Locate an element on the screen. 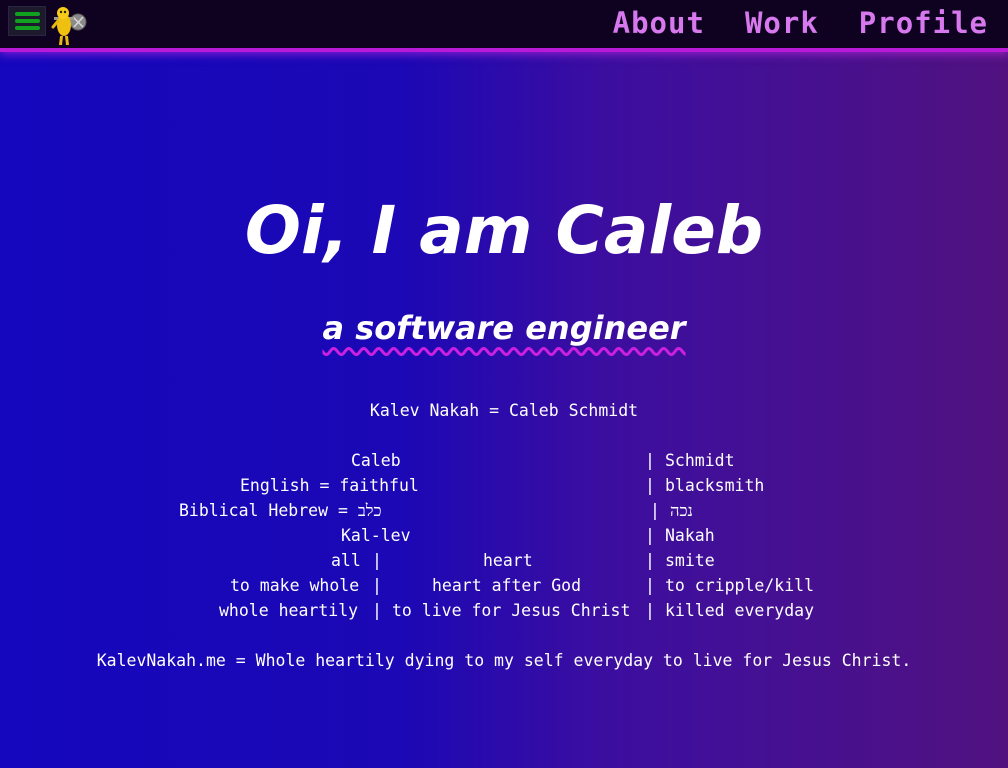 The image size is (1008, 768). hero-subtitle-text: a software engineer is located at coordinates (504, 328).